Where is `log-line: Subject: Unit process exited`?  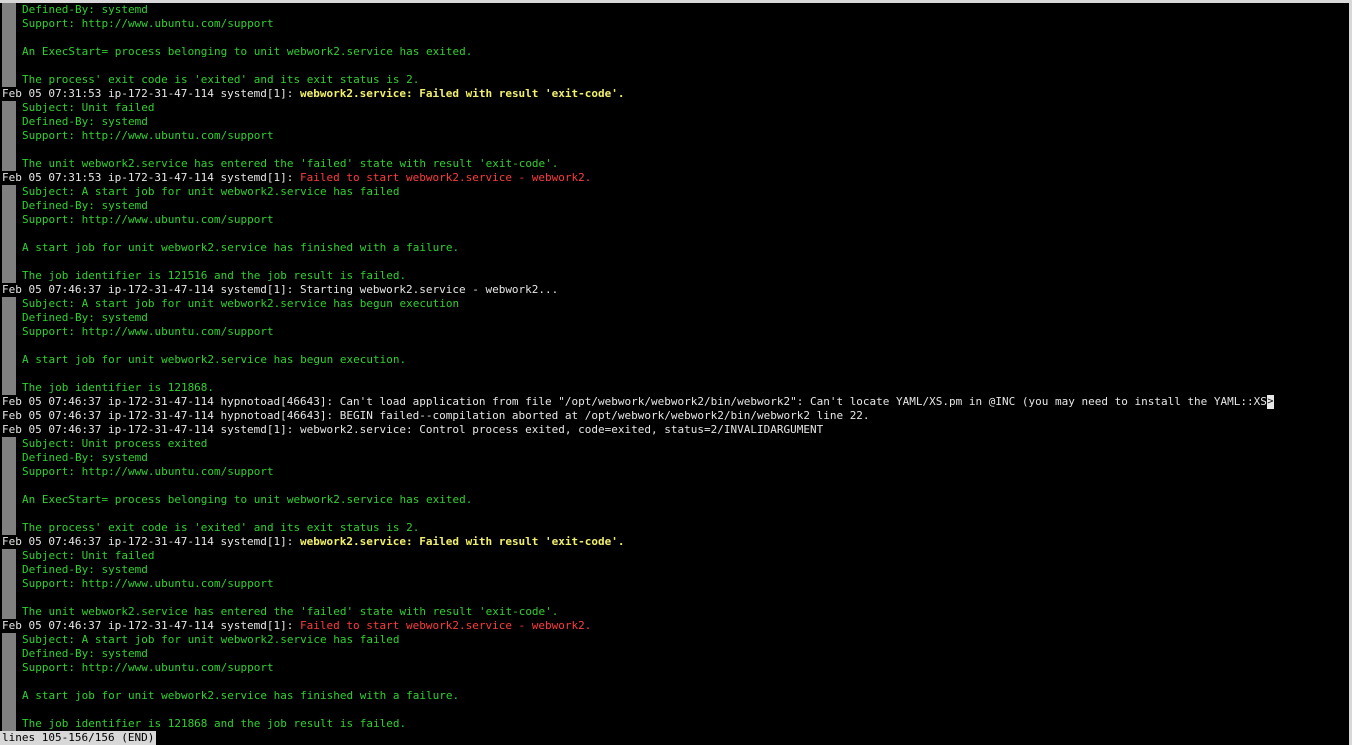 log-line: Subject: Unit process exited is located at coordinates (674, 444).